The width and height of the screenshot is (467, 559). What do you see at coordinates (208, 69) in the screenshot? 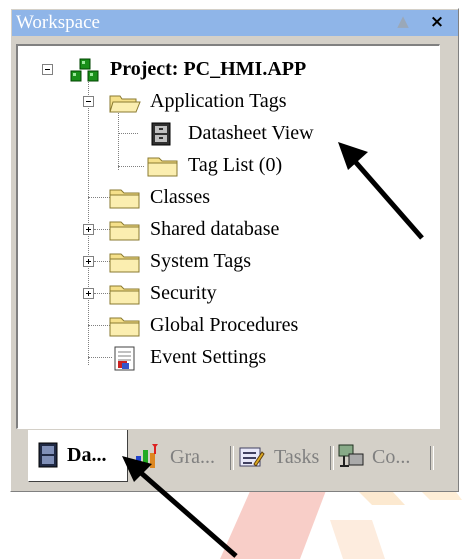
I see `project-label: Project: PC_HMI.APP` at bounding box center [208, 69].